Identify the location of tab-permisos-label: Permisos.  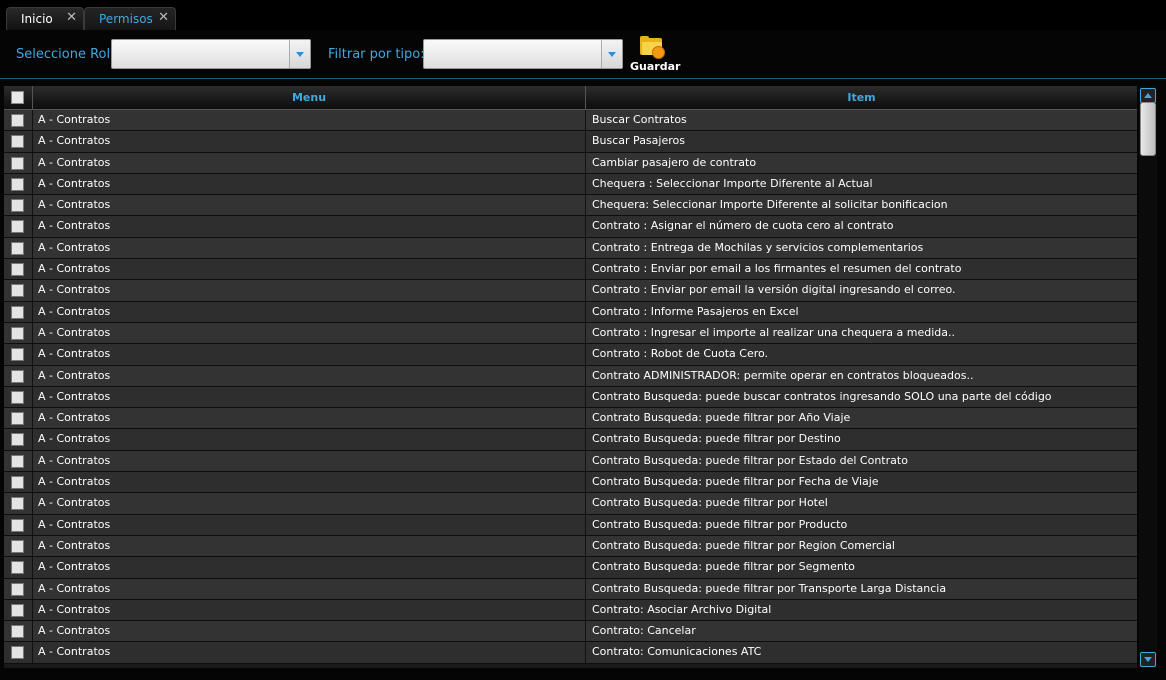
(126, 19).